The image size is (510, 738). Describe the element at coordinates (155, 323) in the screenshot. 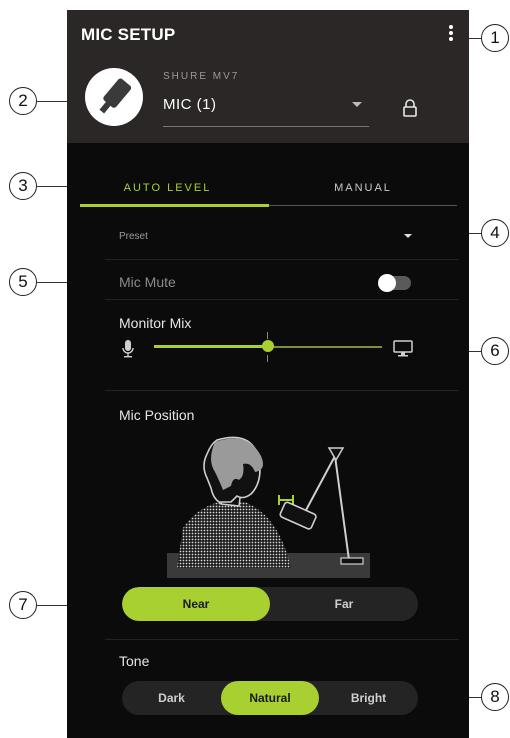

I see `monitor-mix-label: Monitor Mix` at that location.